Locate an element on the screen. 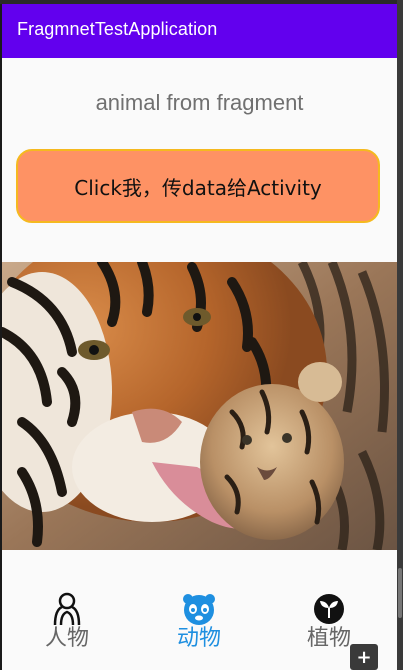  nav-label-animals: 动物 is located at coordinates (198, 638).